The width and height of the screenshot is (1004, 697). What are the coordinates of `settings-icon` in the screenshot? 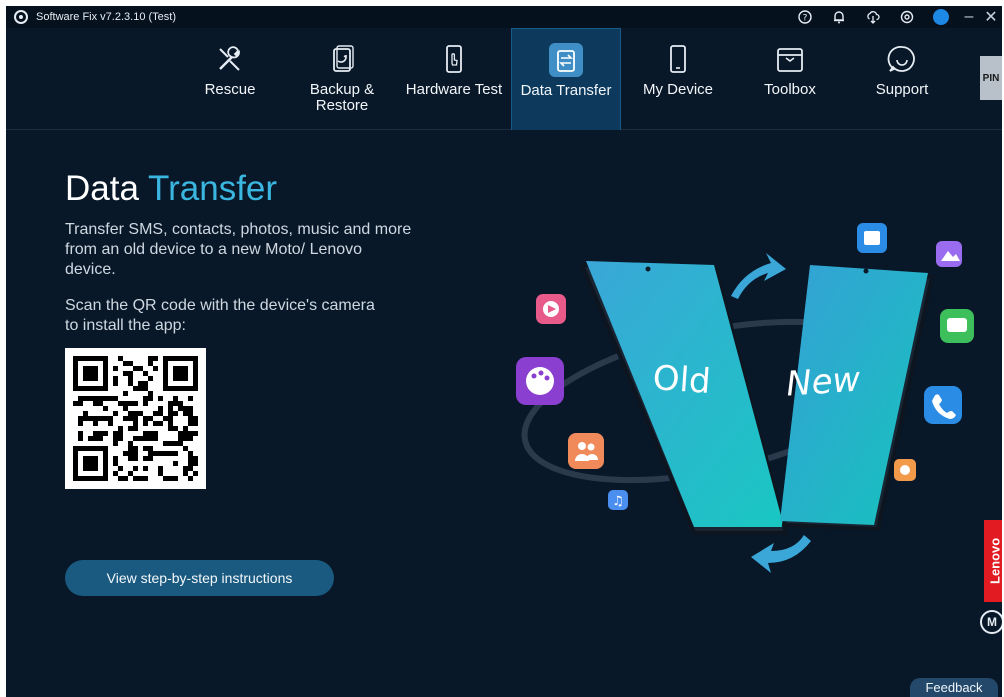 It's located at (907, 17).